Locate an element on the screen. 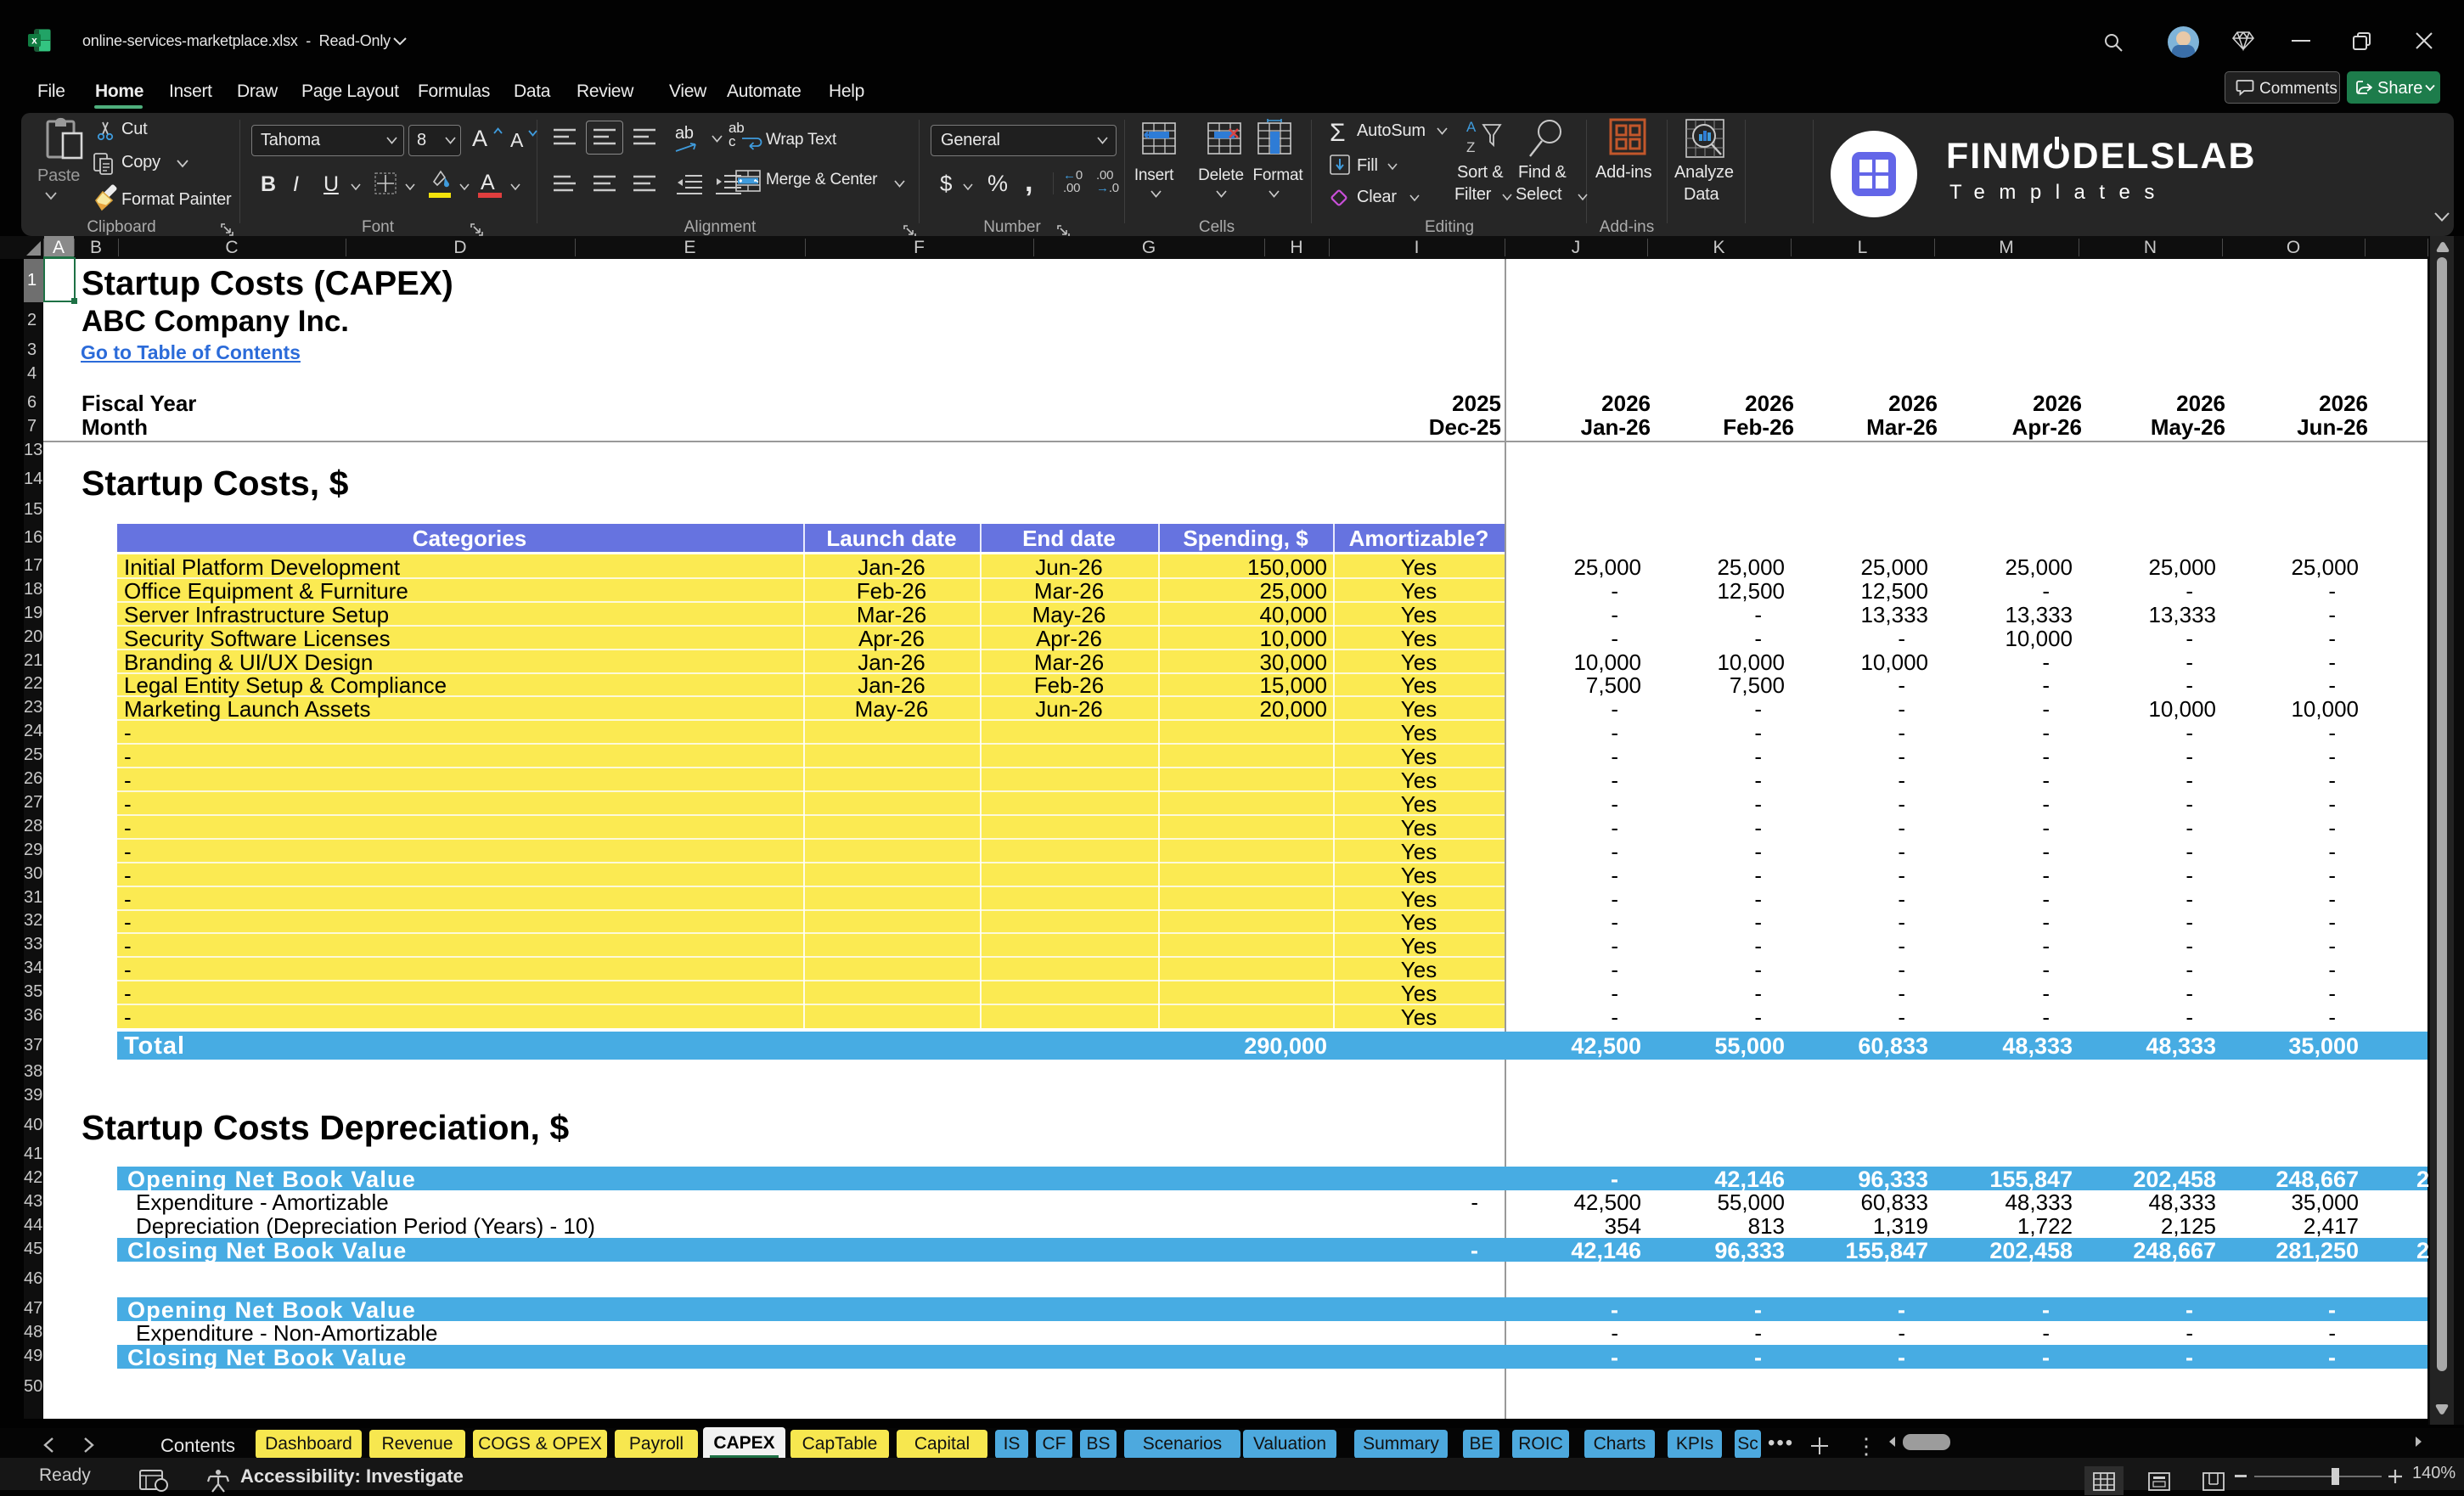 This screenshot has height=1496, width=2464. svg-text: Z is located at coordinates (1470, 147).